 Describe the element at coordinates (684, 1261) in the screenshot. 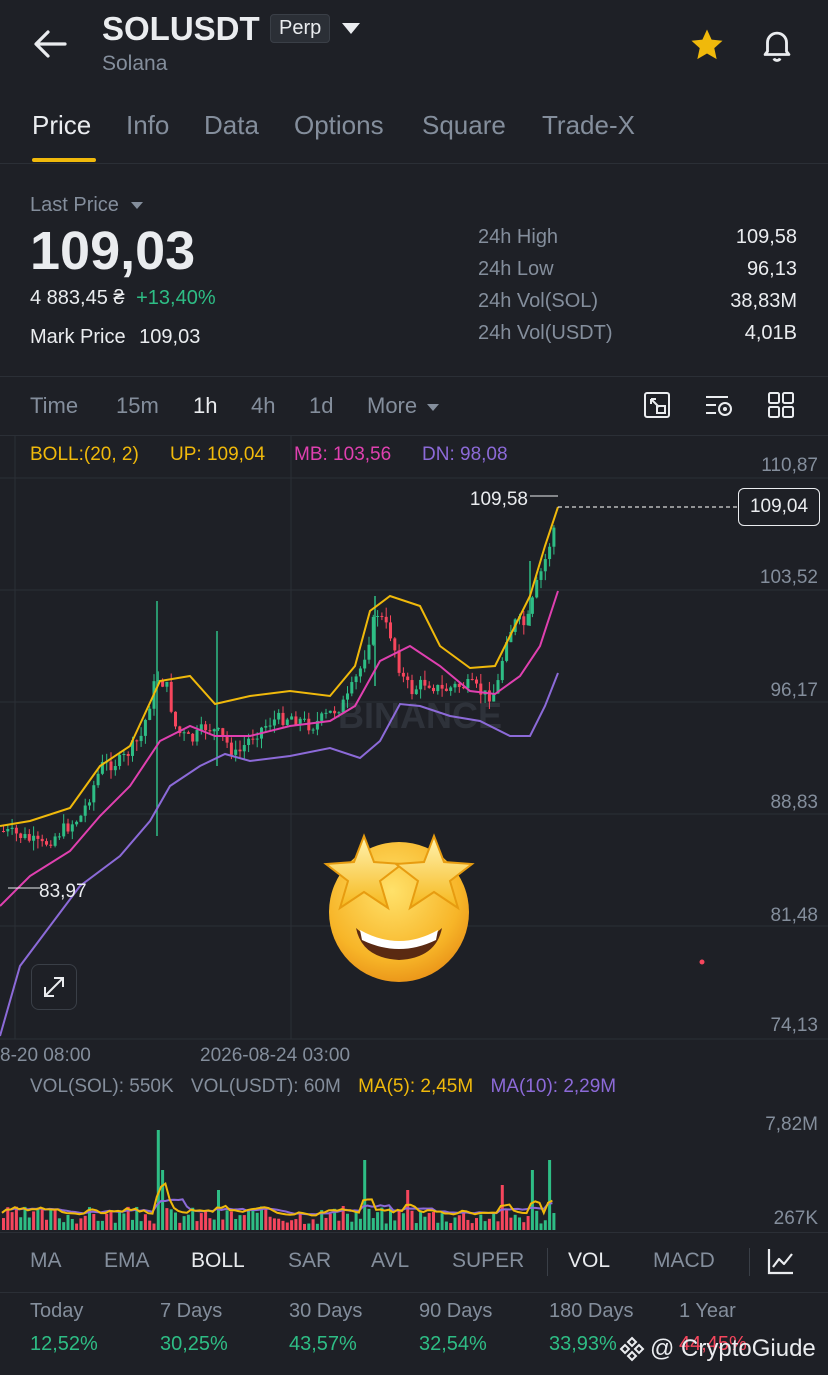

I see `indicator-macd: MACD` at that location.